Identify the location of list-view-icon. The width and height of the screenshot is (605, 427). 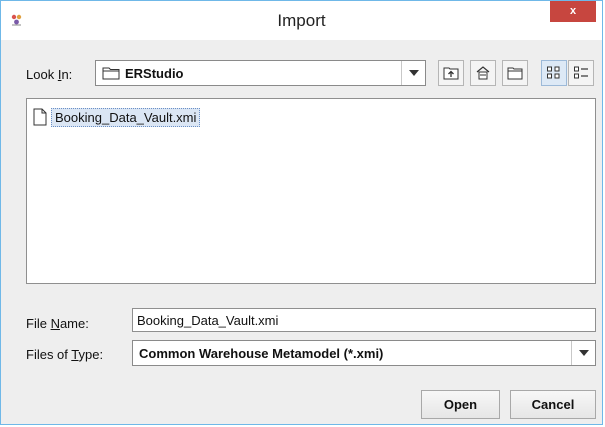
(553, 72).